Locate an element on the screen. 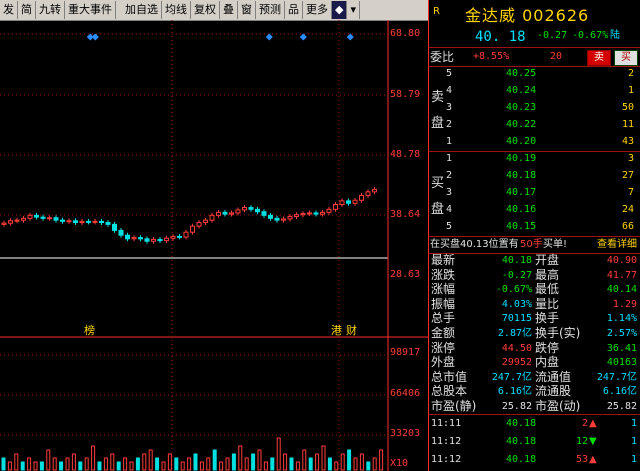  r-mark: R is located at coordinates (436, 11).